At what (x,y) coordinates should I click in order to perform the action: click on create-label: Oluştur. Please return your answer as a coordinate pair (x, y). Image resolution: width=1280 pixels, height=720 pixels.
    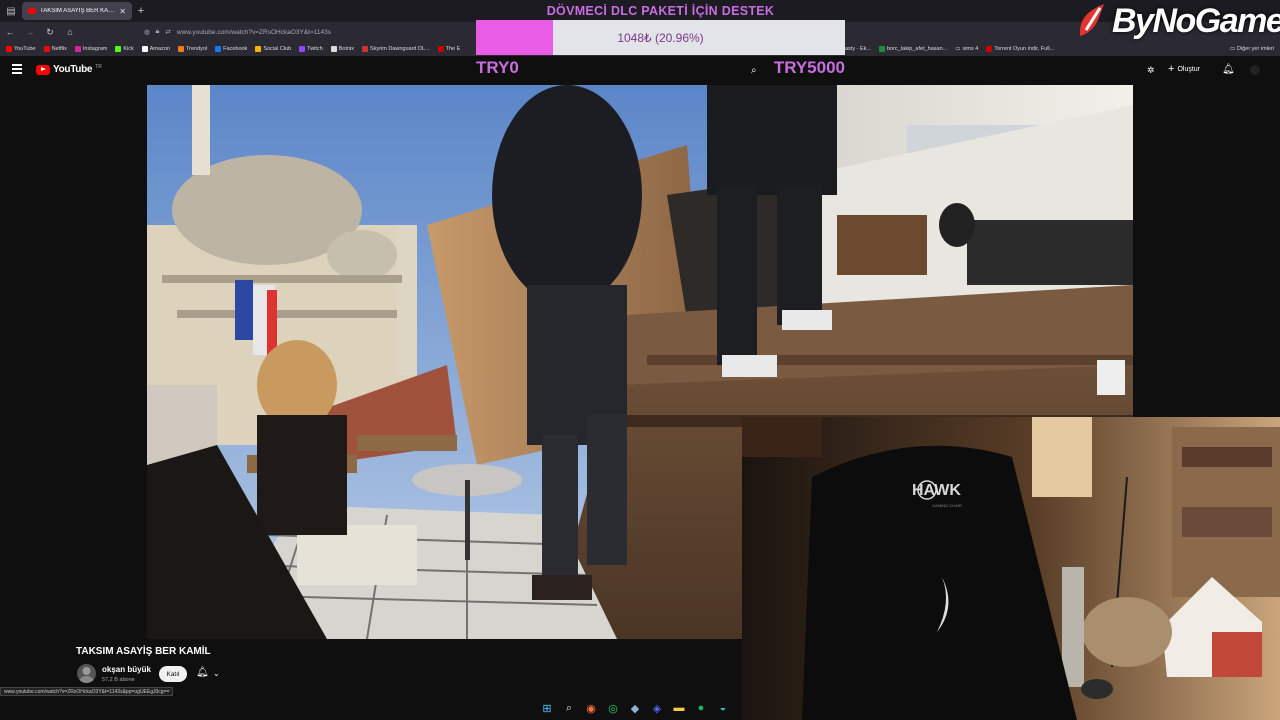
    Looking at the image, I should click on (1188, 69).